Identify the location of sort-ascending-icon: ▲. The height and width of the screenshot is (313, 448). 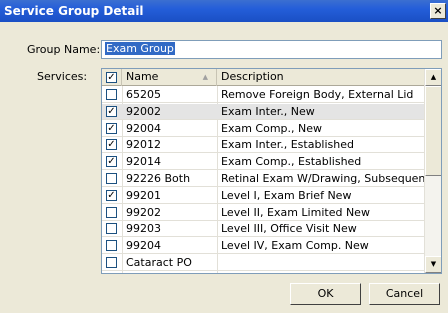
(205, 77).